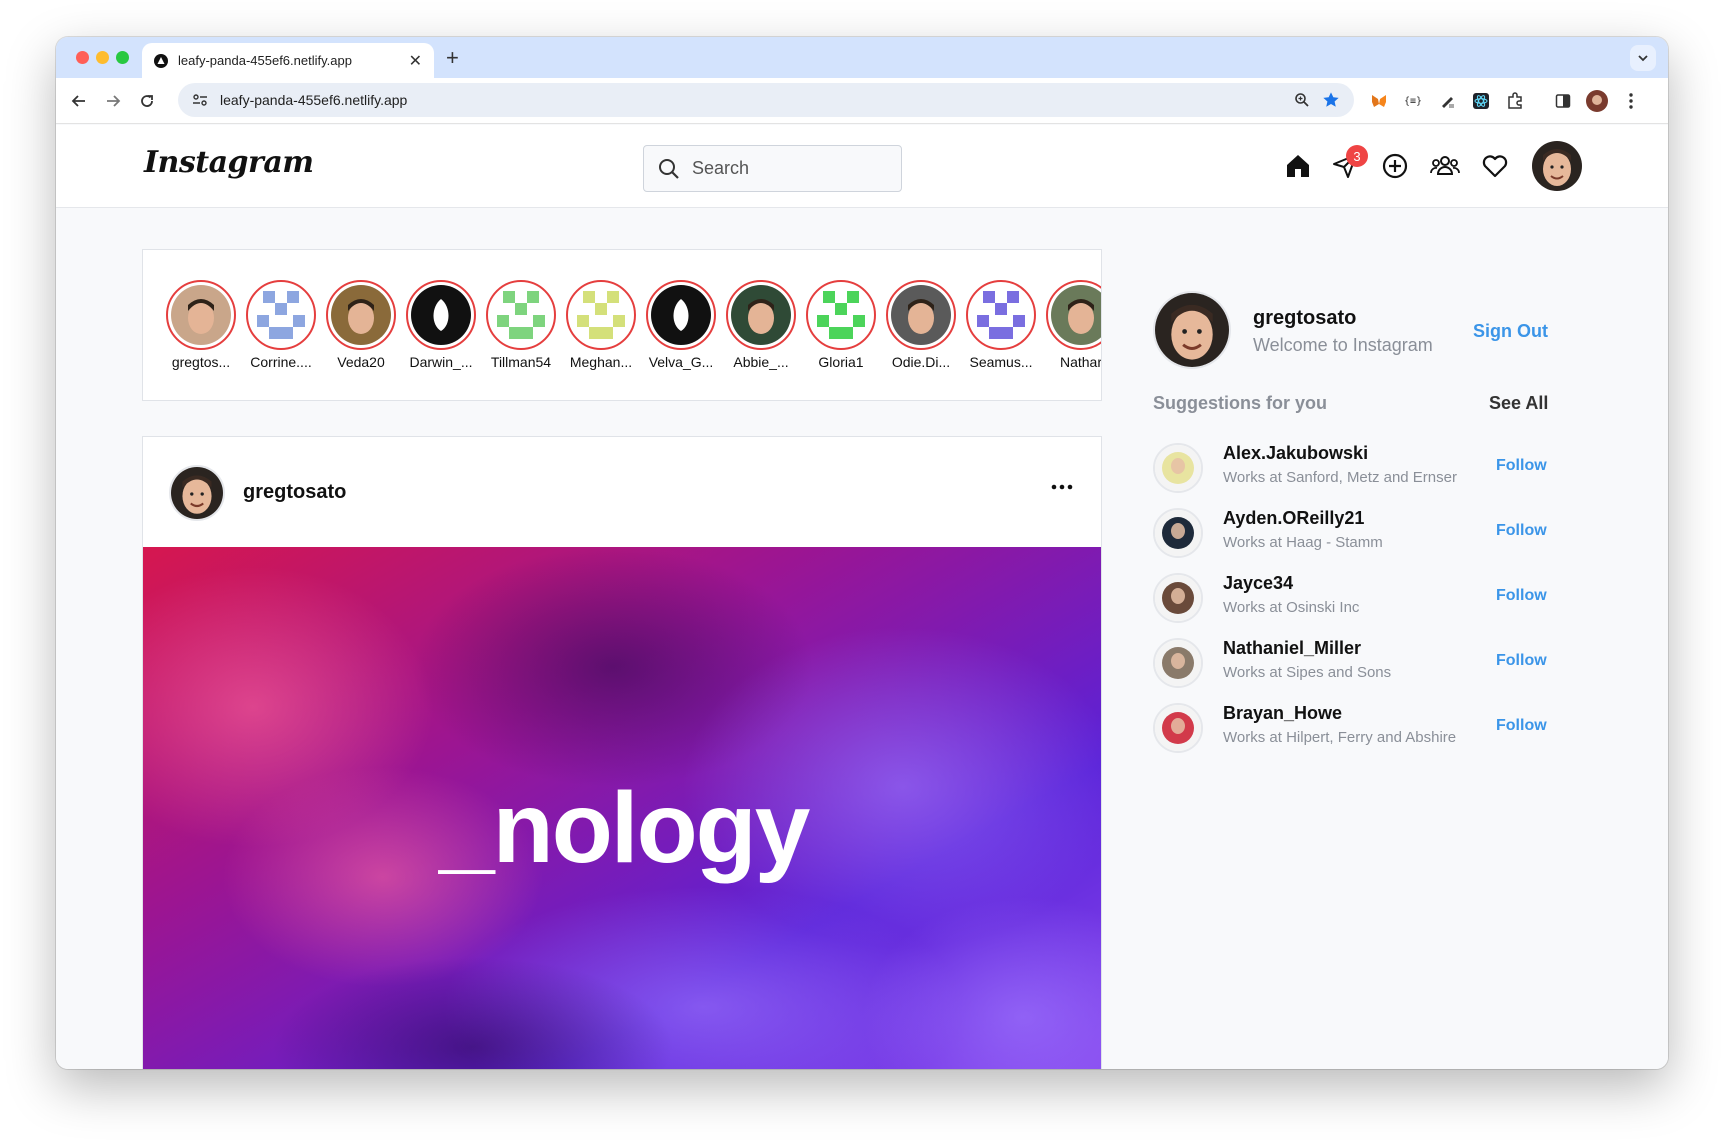 This screenshot has height=1143, width=1724. Describe the element at coordinates (1413, 101) in the screenshot. I see `json-extension-icon: {≡}` at that location.